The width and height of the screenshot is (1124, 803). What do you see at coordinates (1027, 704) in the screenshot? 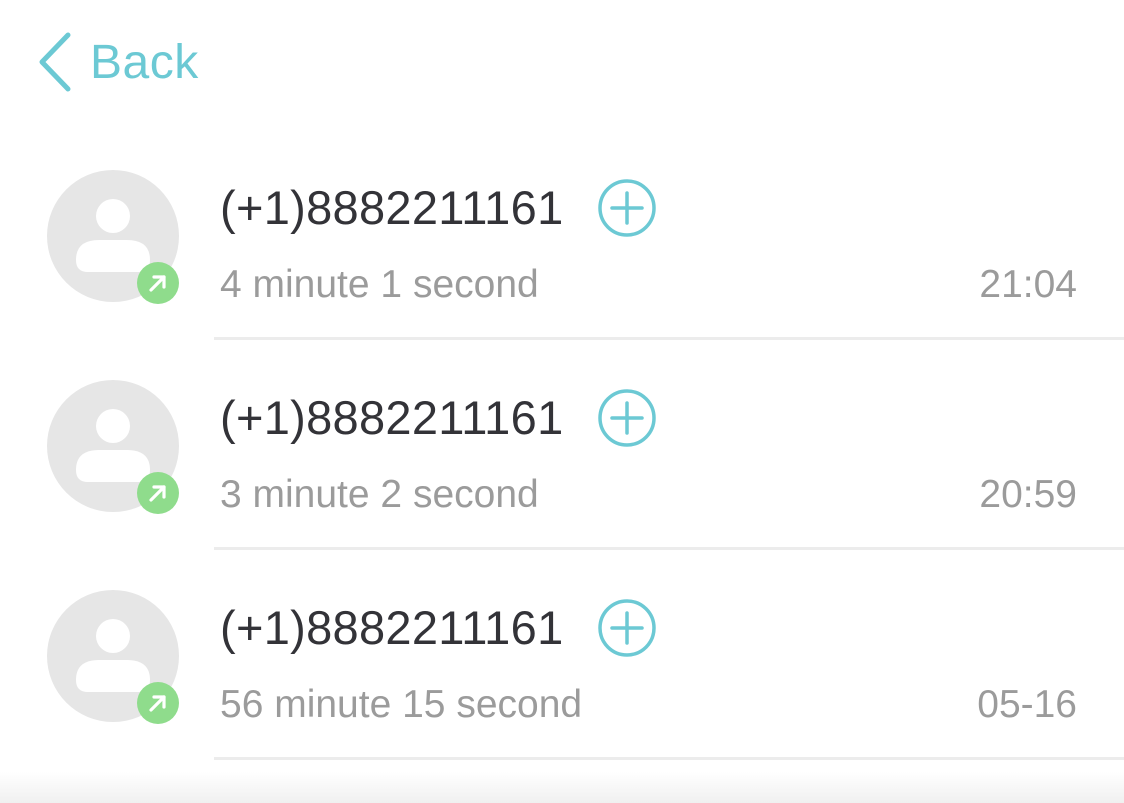
I see `call-time: 05-16` at bounding box center [1027, 704].